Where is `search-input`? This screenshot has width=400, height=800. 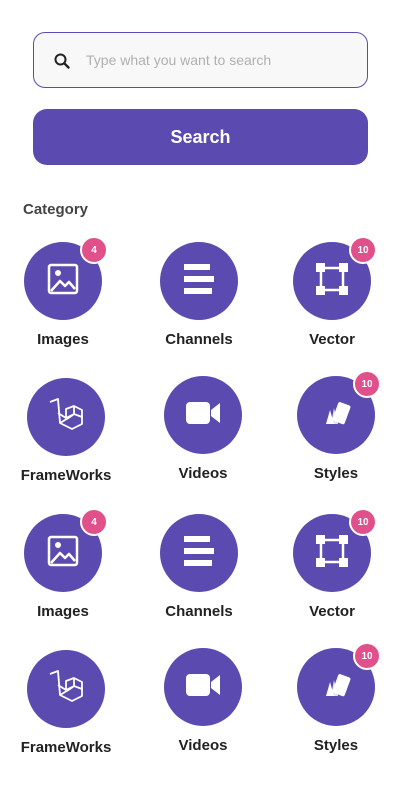 search-input is located at coordinates (221, 60).